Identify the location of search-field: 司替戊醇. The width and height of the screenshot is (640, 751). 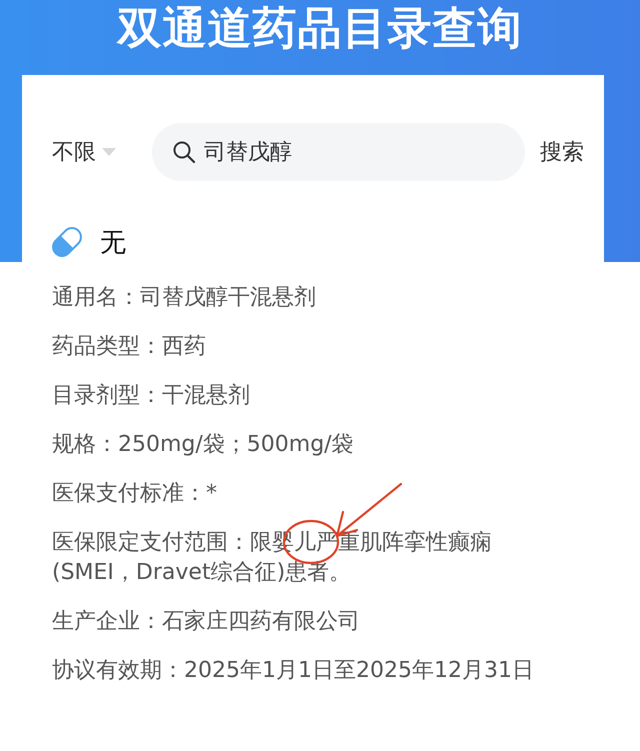
(338, 152).